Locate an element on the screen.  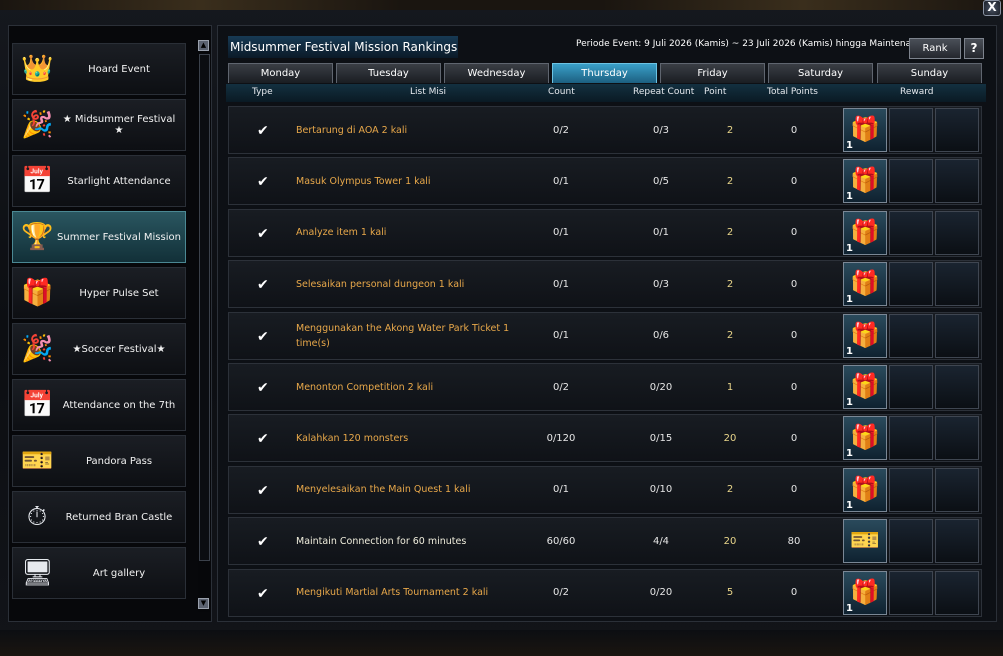
mission-name: Masuk Olympus Tower 1 kali is located at coordinates (363, 181).